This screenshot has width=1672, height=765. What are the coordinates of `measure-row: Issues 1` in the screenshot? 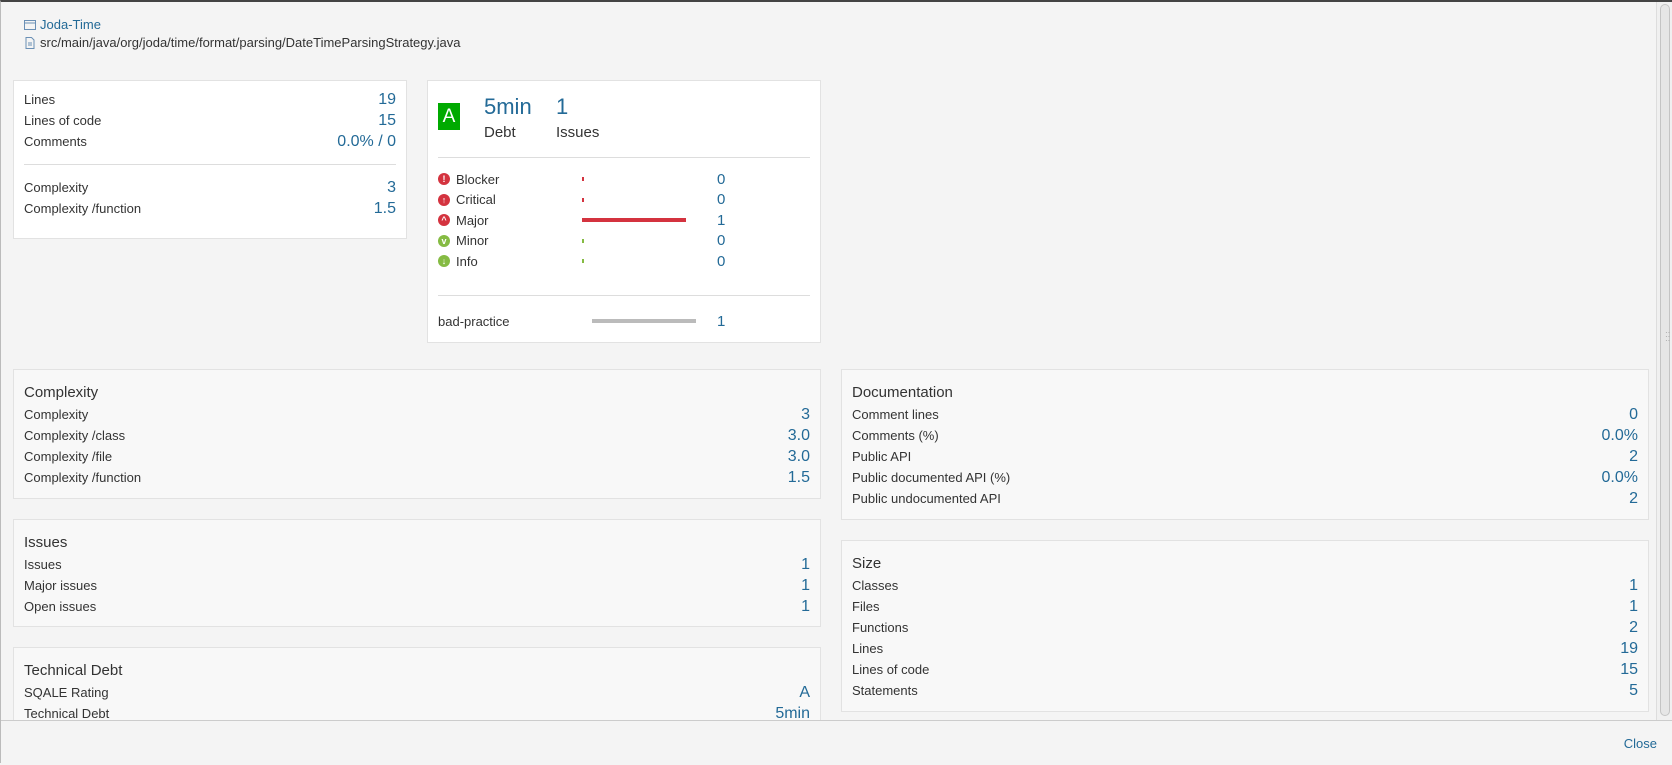 It's located at (417, 566).